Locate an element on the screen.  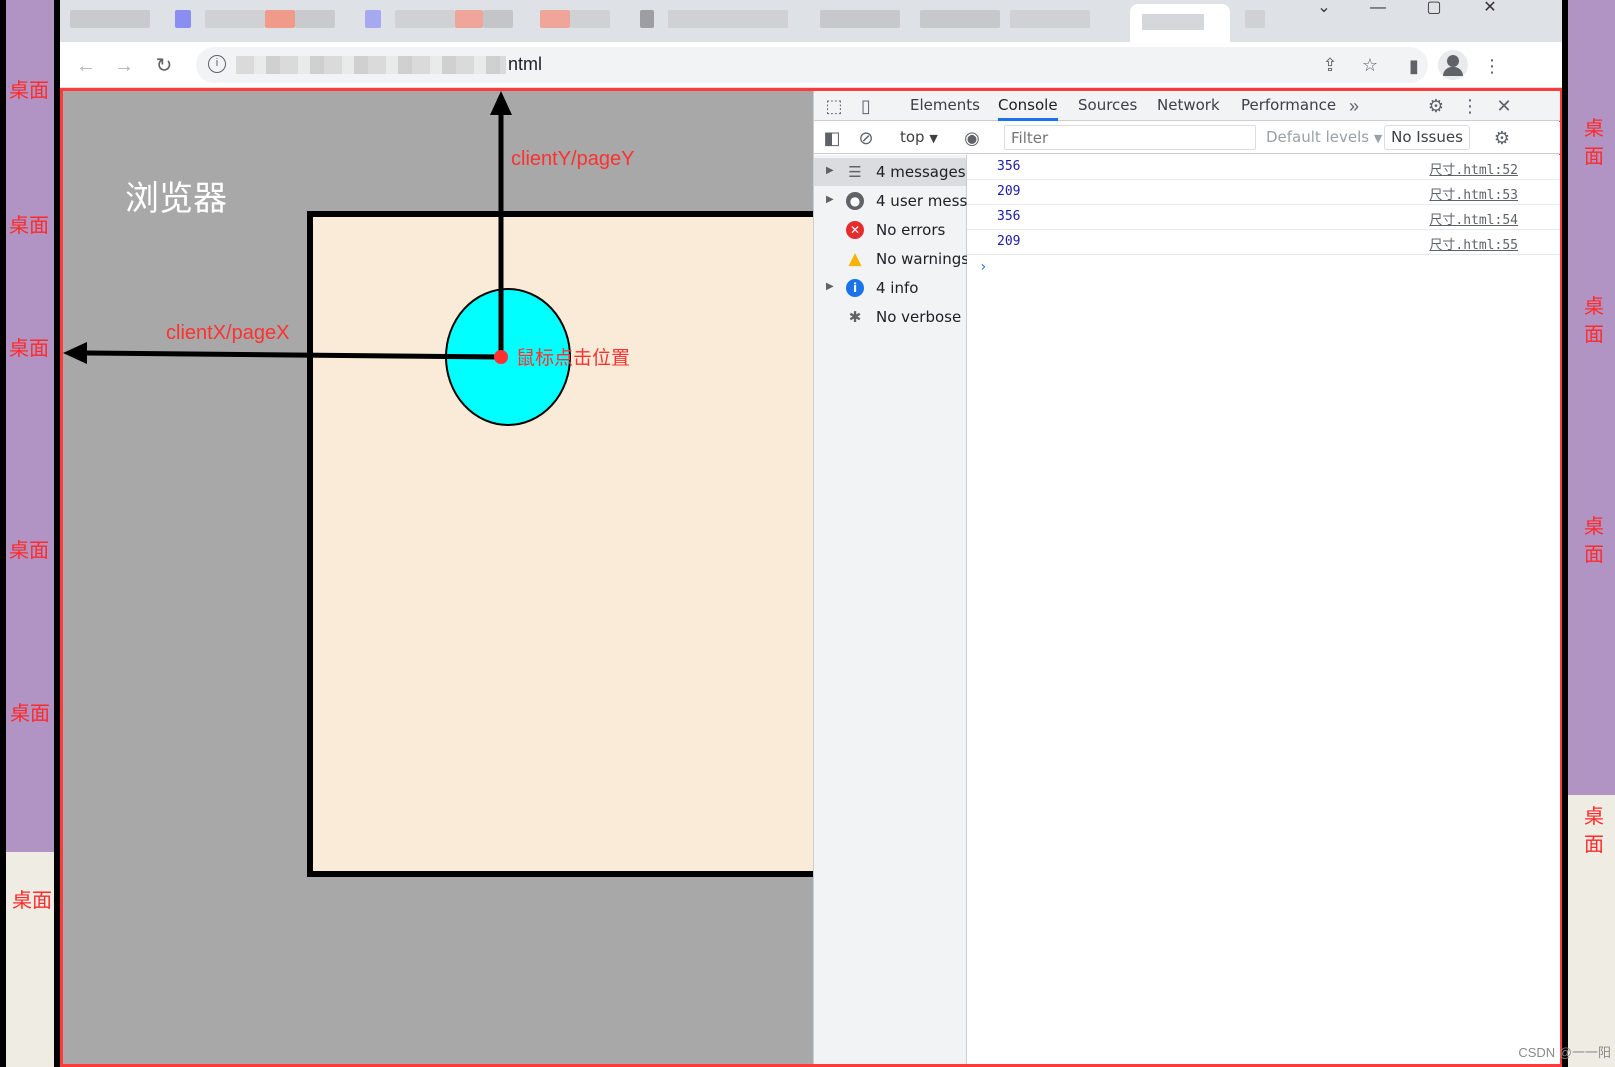
url-blurred is located at coordinates (371, 65).